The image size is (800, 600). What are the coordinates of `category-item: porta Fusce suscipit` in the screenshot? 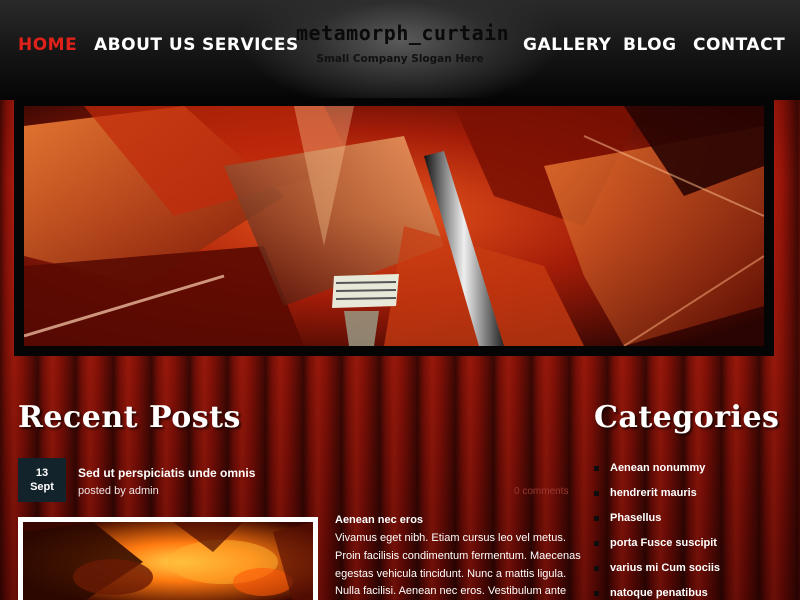 It's located at (657, 549).